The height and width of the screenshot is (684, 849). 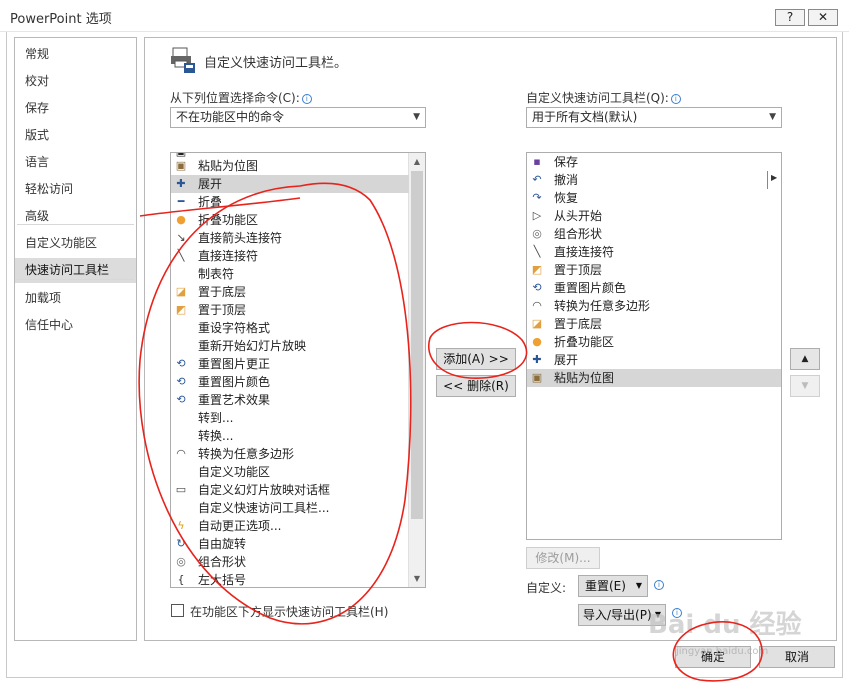 What do you see at coordinates (584, 342) in the screenshot?
I see `list-item-label: 折叠功能区` at bounding box center [584, 342].